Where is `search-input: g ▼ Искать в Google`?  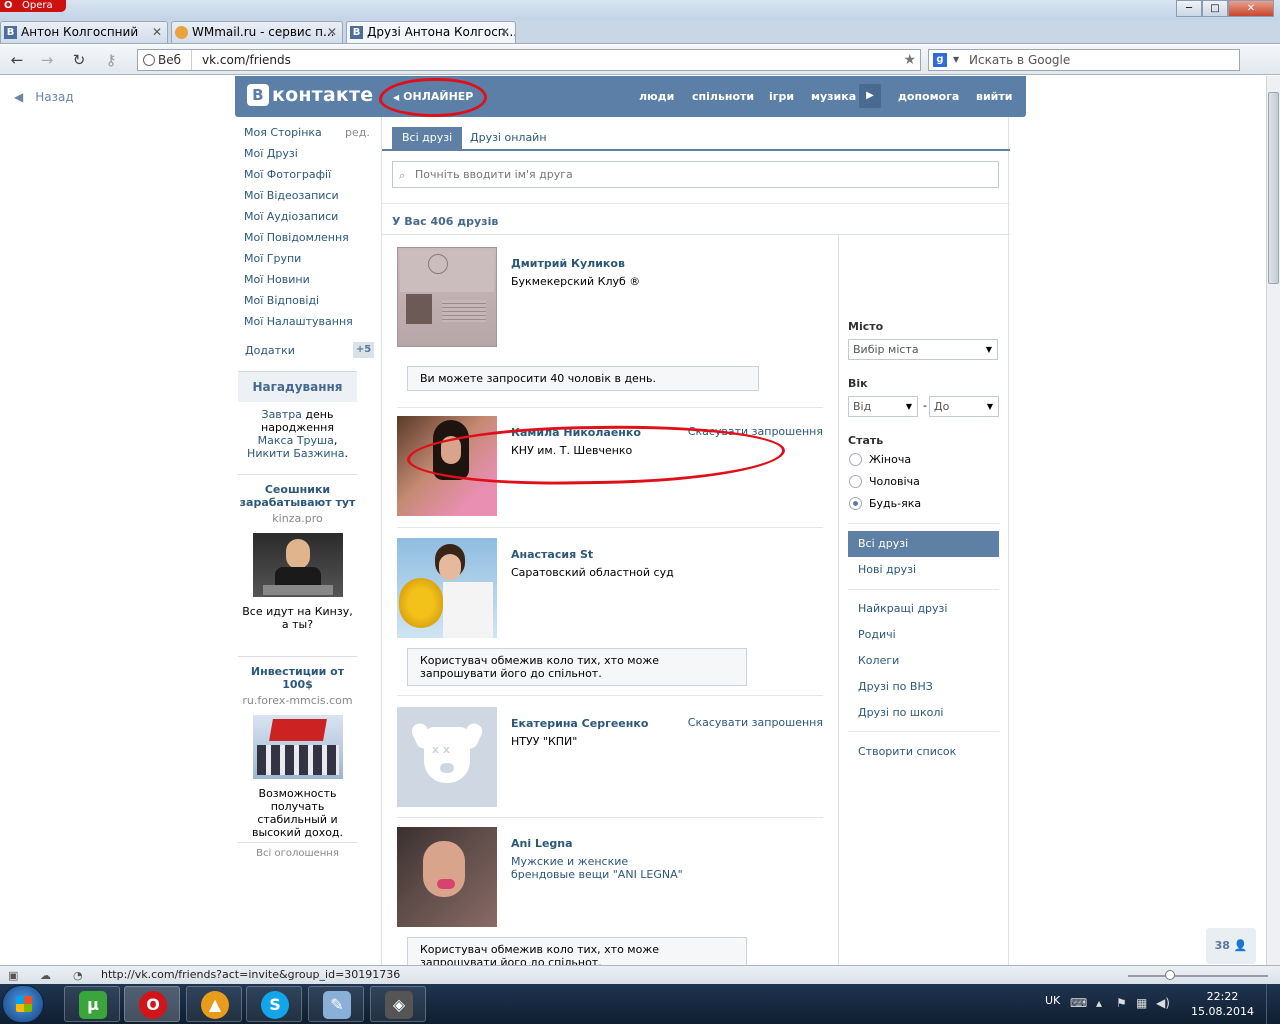 search-input: g ▼ Искать в Google is located at coordinates (1084, 60).